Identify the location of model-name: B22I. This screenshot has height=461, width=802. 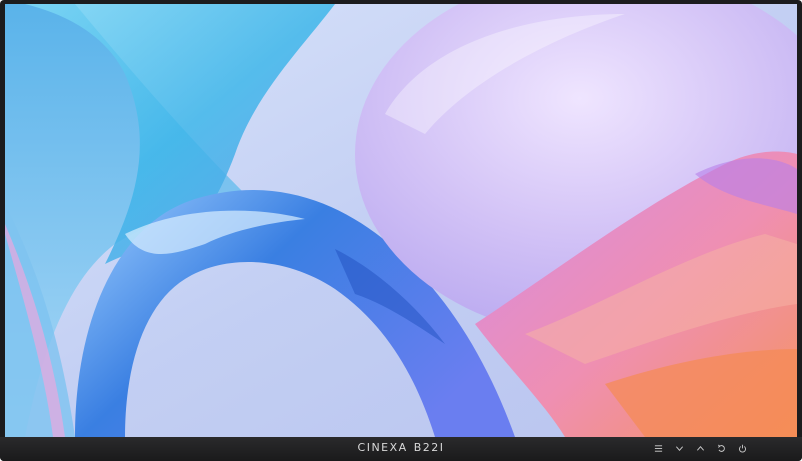
(429, 447).